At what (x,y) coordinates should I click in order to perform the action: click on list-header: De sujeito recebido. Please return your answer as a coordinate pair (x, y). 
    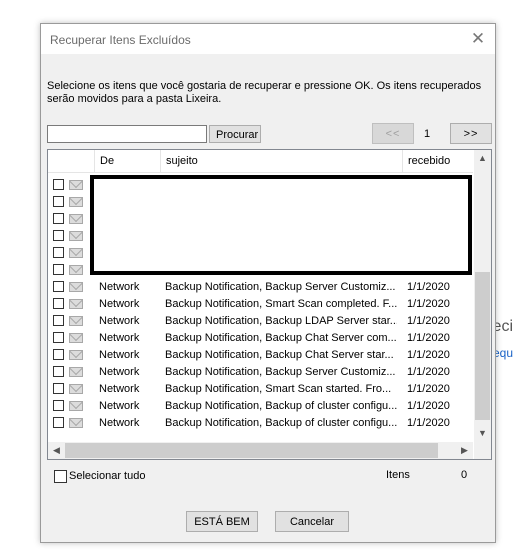
    Looking at the image, I should click on (260, 161).